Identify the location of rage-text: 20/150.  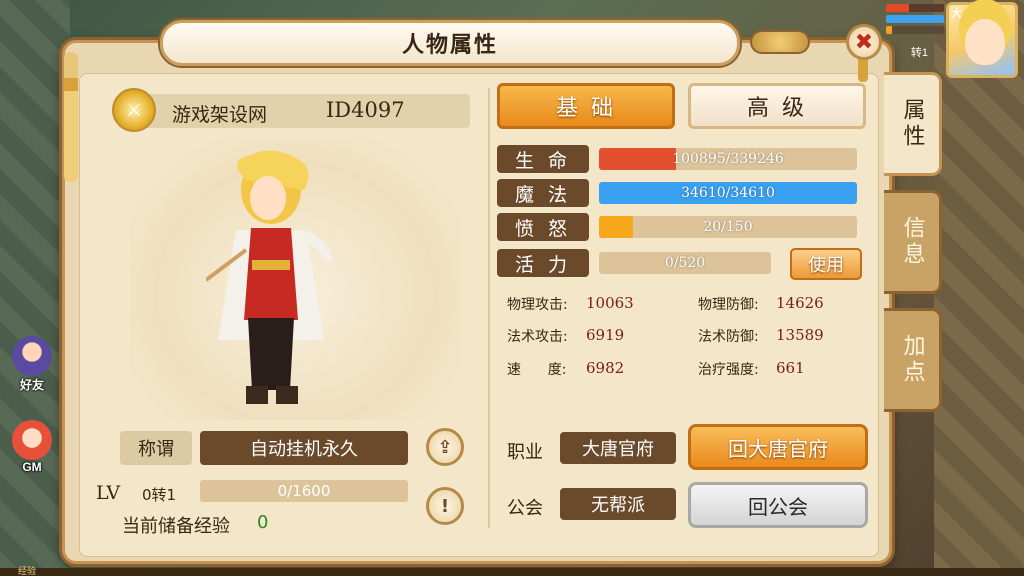
(728, 227).